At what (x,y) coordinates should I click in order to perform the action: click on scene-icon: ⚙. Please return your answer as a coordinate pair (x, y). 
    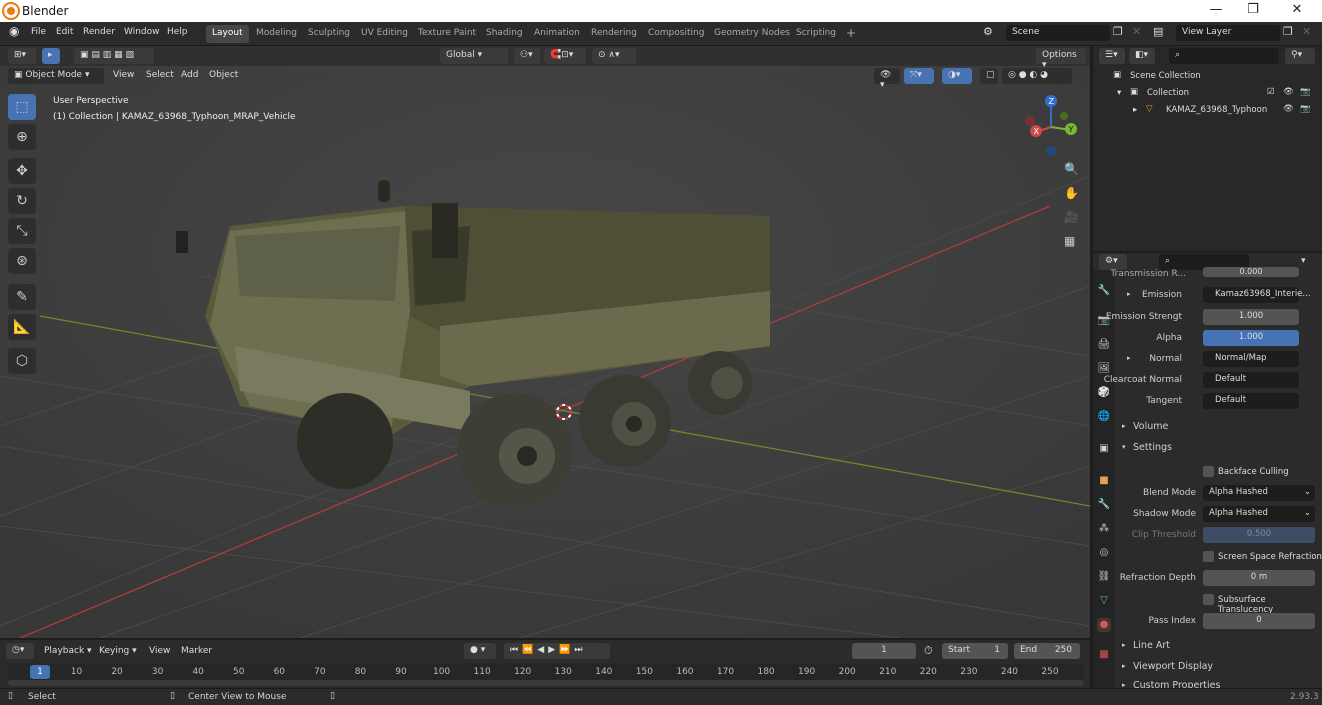
    Looking at the image, I should click on (988, 31).